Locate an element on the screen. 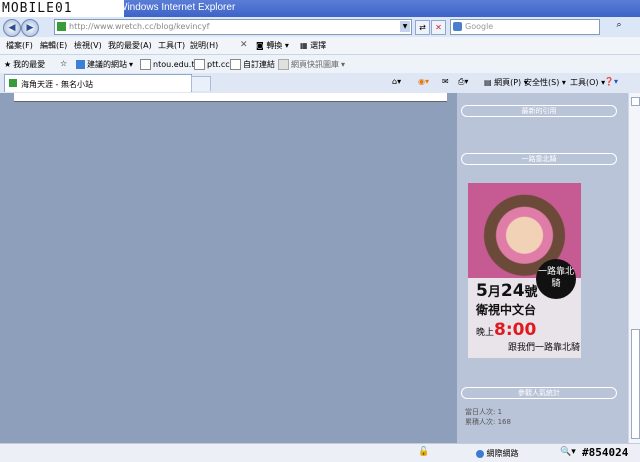 The height and width of the screenshot is (462, 640). search-placeholder: Google is located at coordinates (479, 26).